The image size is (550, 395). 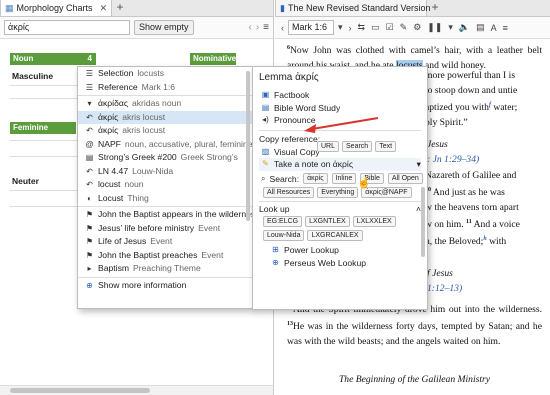 I want to click on right-tab-bar: ▮ The New Revised Standard Version +, so click(x=412, y=8).